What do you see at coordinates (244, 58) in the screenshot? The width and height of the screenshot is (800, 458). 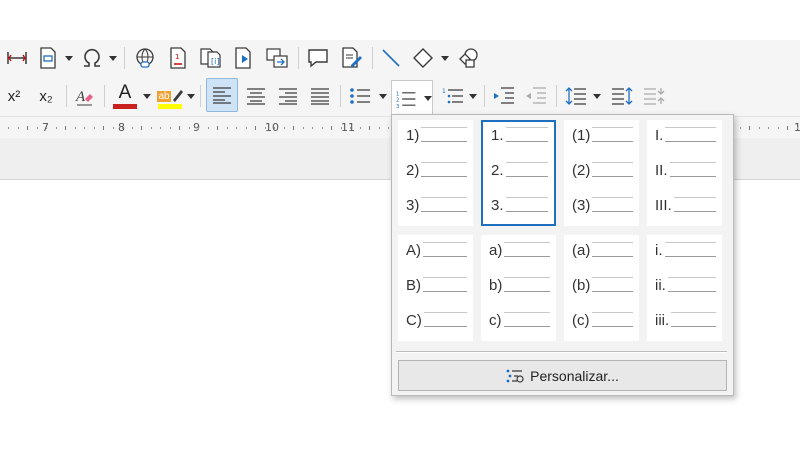 I see `insert-bookmark-icon` at bounding box center [244, 58].